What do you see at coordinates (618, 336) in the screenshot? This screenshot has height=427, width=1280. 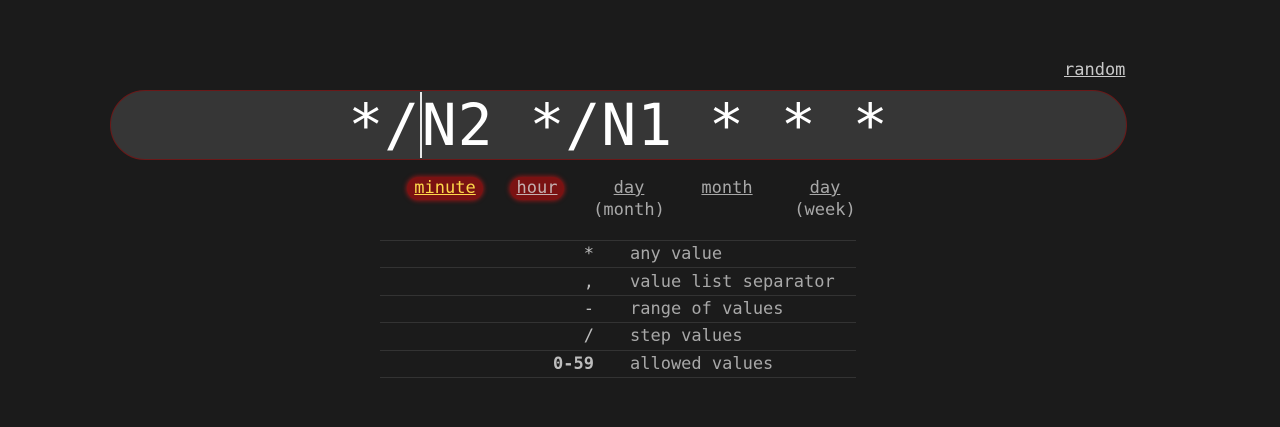 I see `table-row: / step values` at bounding box center [618, 336].